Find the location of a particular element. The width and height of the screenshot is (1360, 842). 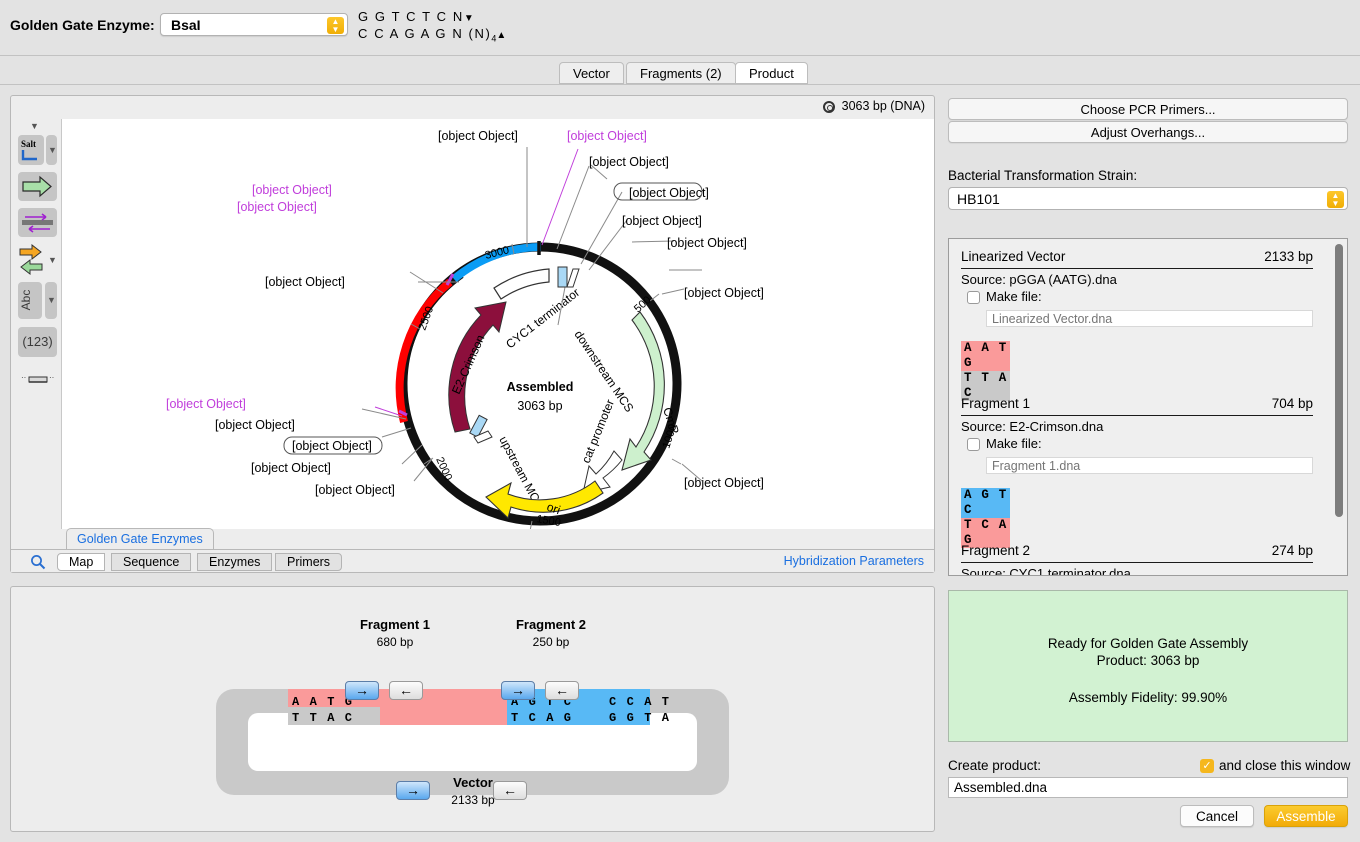

arrow-feature-tool-button is located at coordinates (37, 186).